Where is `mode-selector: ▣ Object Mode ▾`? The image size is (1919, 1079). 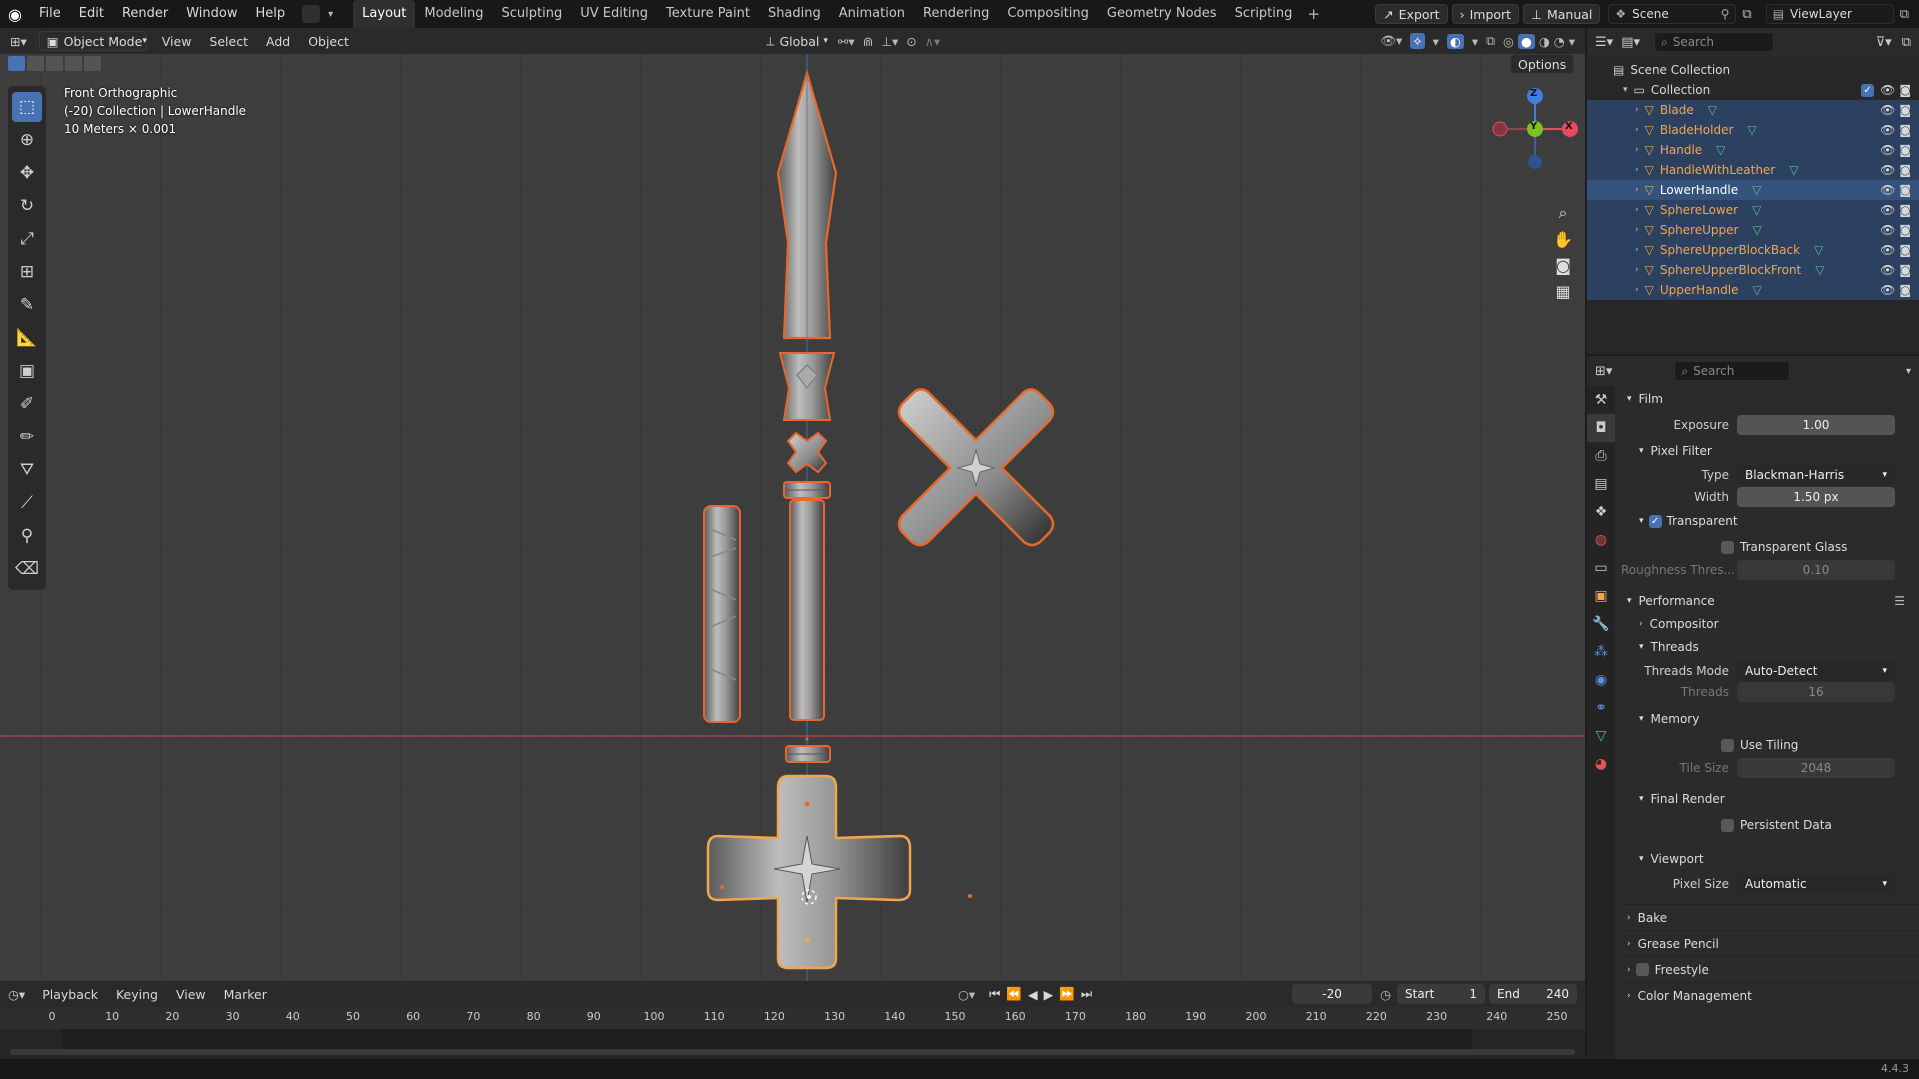 mode-selector: ▣ Object Mode ▾ is located at coordinates (92, 41).